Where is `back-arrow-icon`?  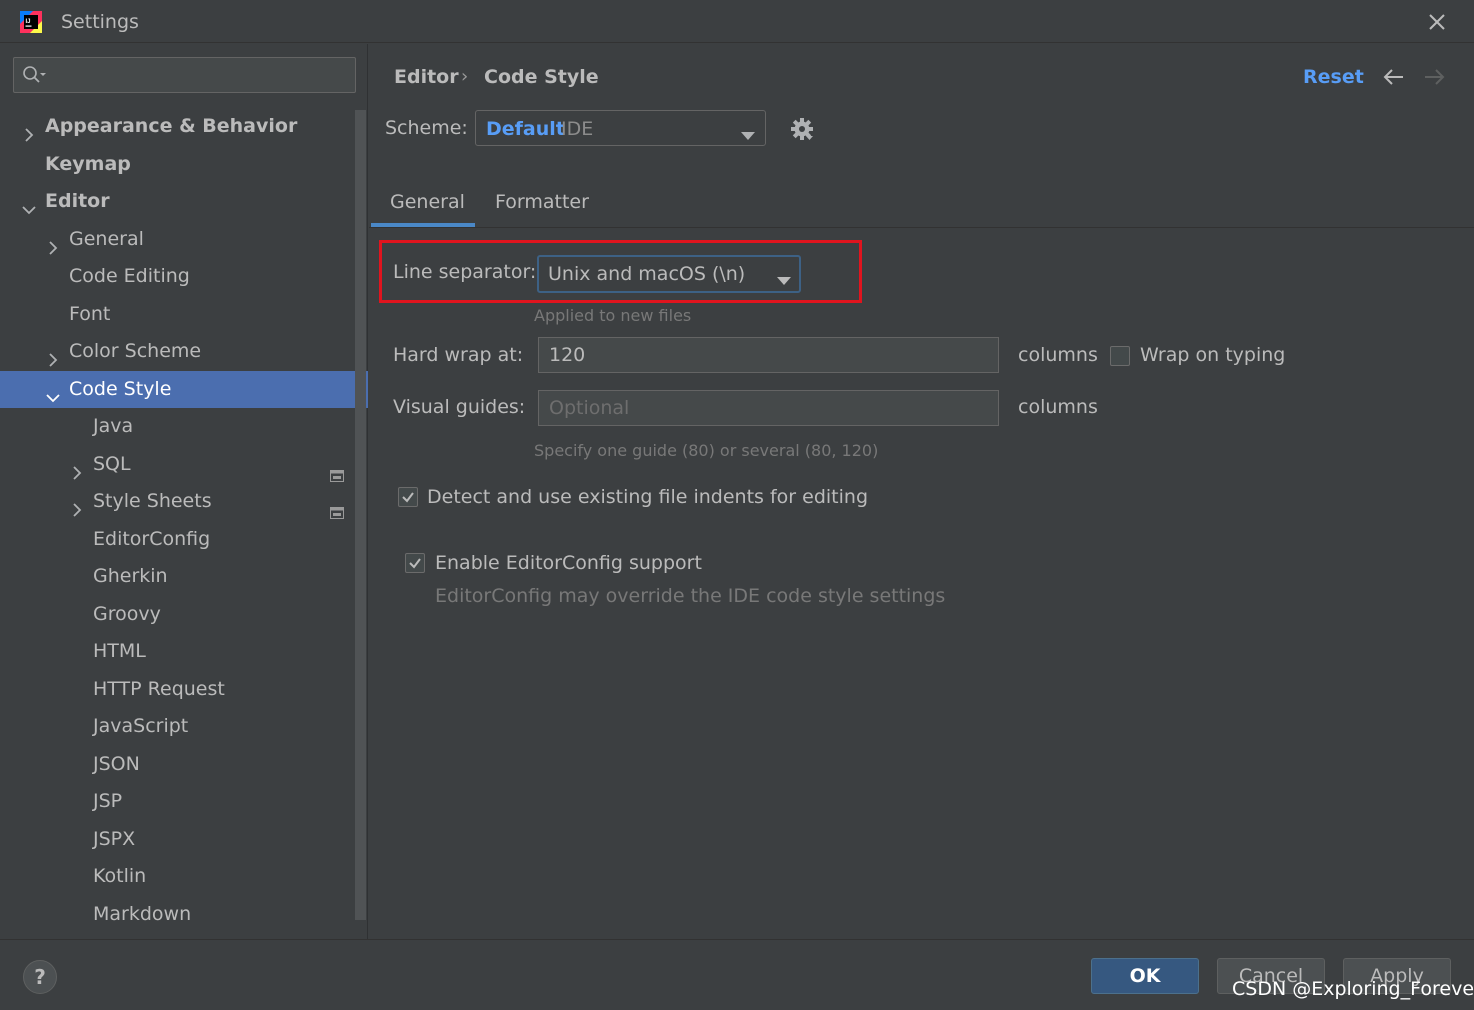
back-arrow-icon is located at coordinates (1394, 78).